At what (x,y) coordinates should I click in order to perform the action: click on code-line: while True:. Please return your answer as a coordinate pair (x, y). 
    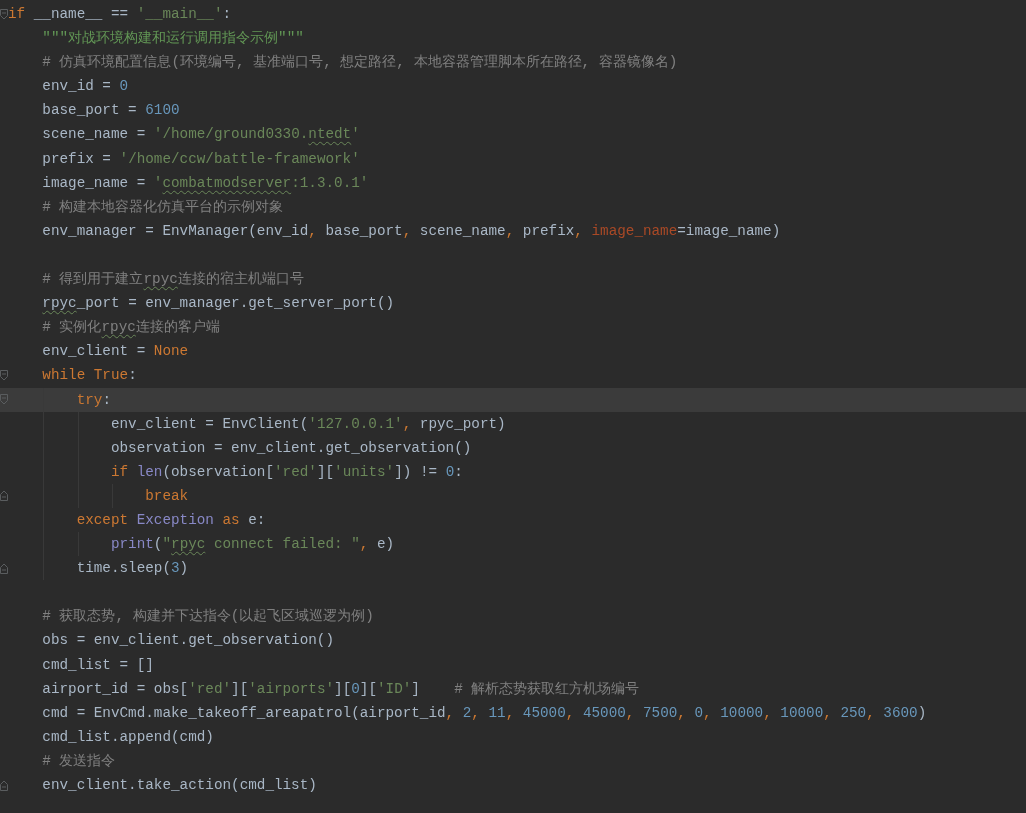
    Looking at the image, I should click on (89, 376).